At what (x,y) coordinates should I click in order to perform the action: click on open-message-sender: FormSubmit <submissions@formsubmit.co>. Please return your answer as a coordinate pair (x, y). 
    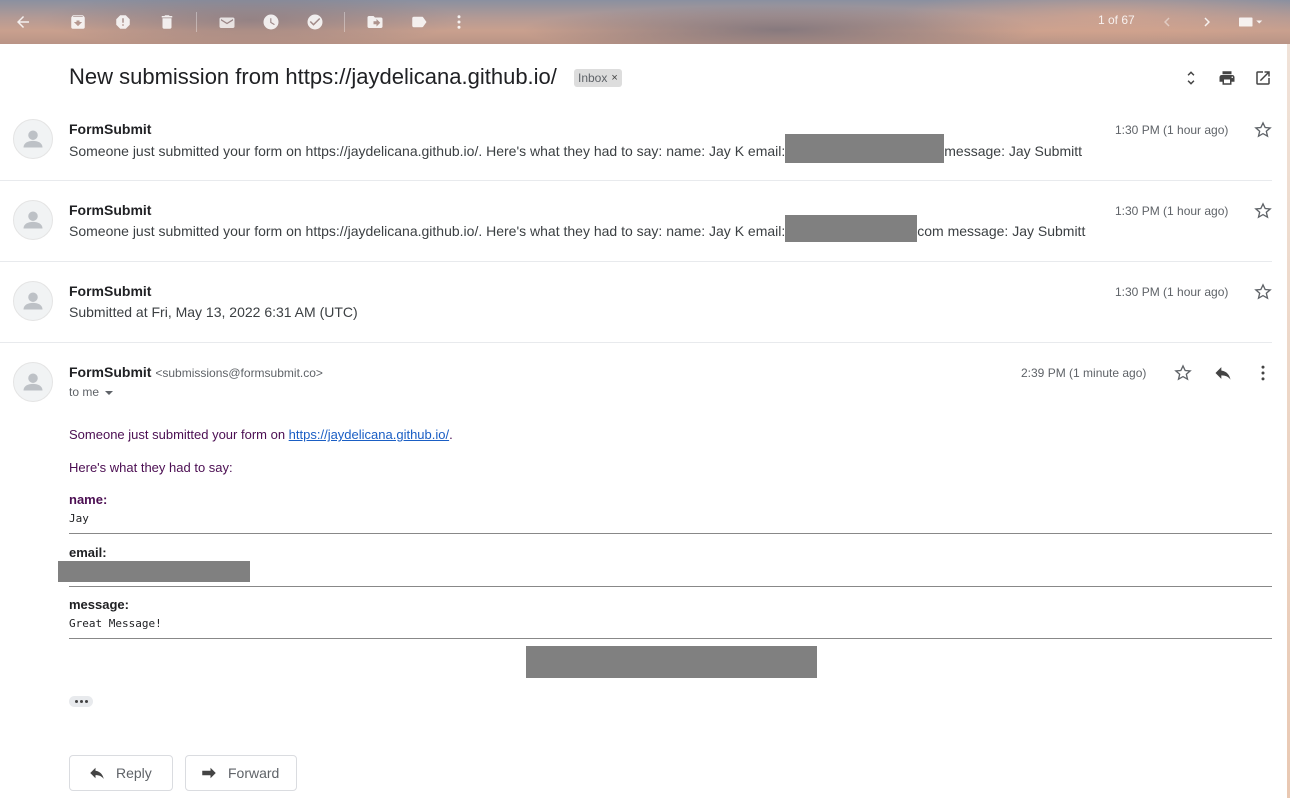
    Looking at the image, I should click on (196, 372).